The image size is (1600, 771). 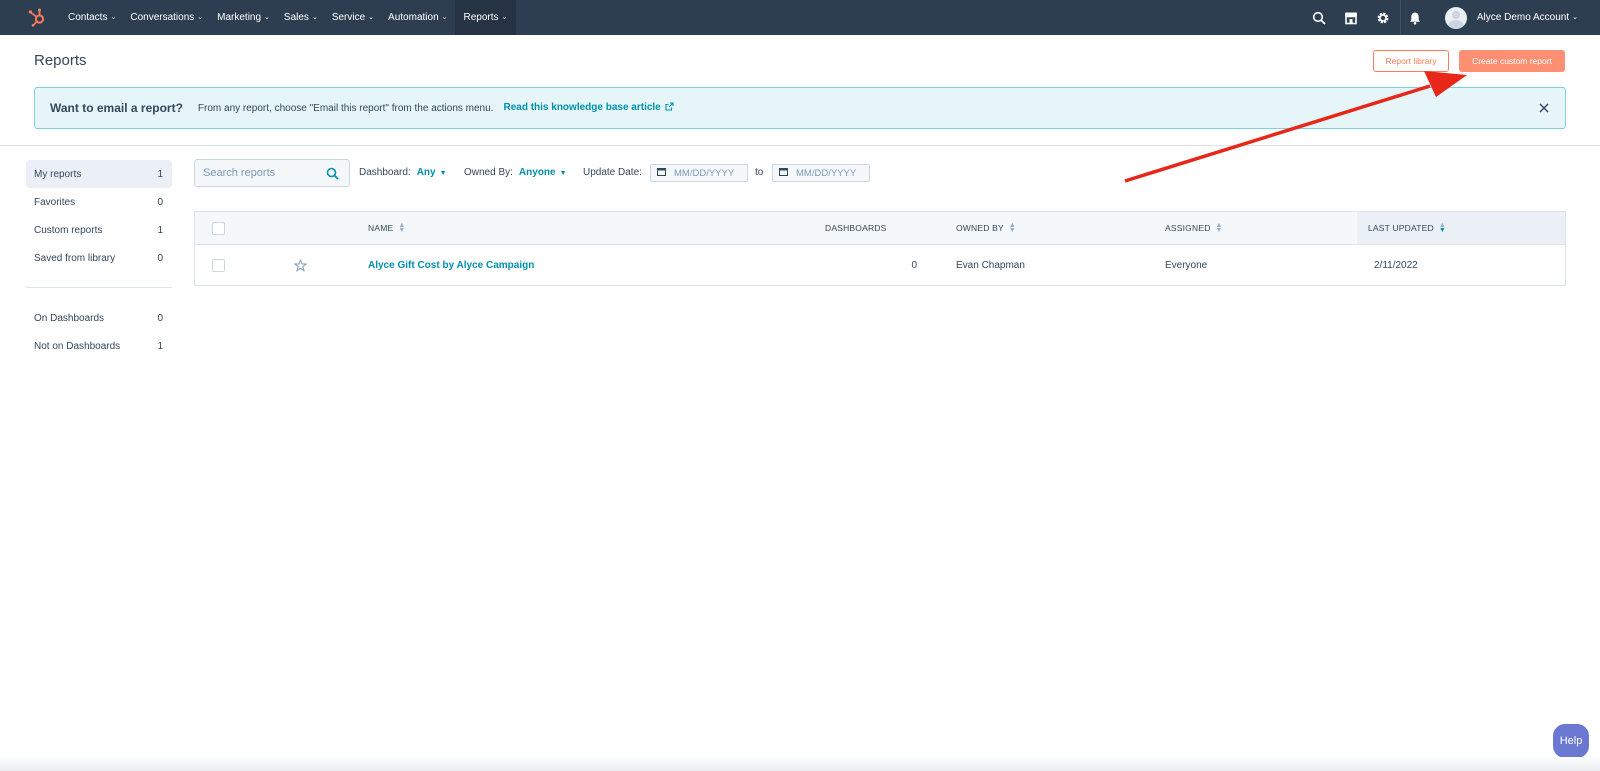 I want to click on nav-marketing: Marketing ⌄, so click(x=243, y=17).